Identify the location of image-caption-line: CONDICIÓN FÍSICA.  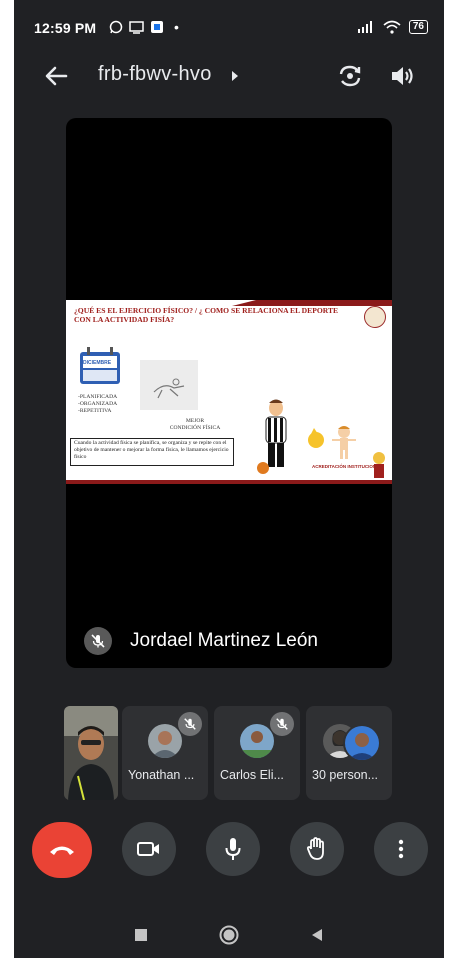
(195, 428).